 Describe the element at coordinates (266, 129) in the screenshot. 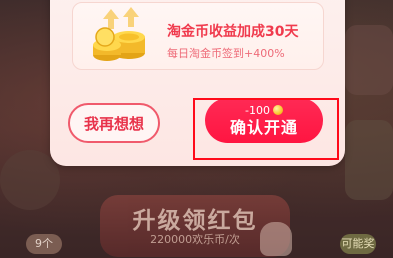

I see `highlight-box` at that location.